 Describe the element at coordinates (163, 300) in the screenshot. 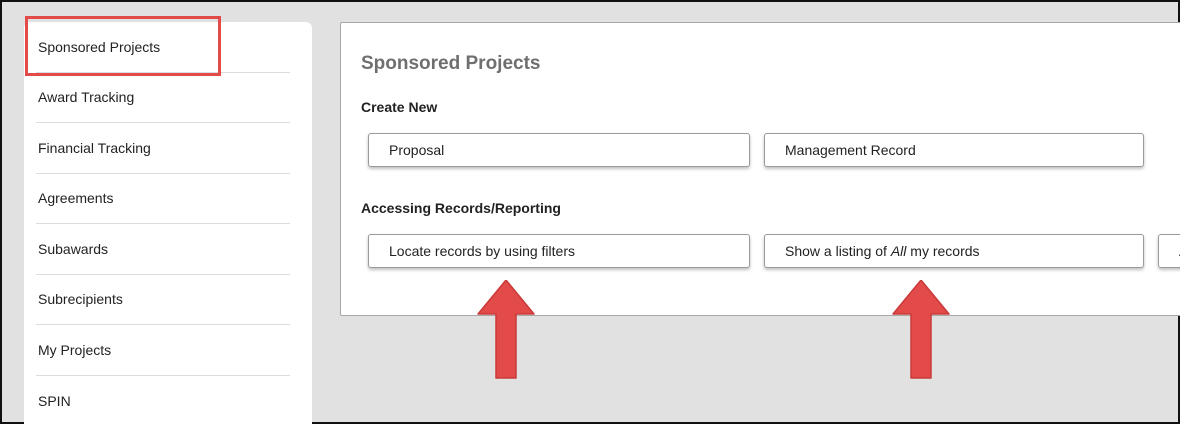

I see `sidebar-item-subrecipients: Subrecipients` at that location.